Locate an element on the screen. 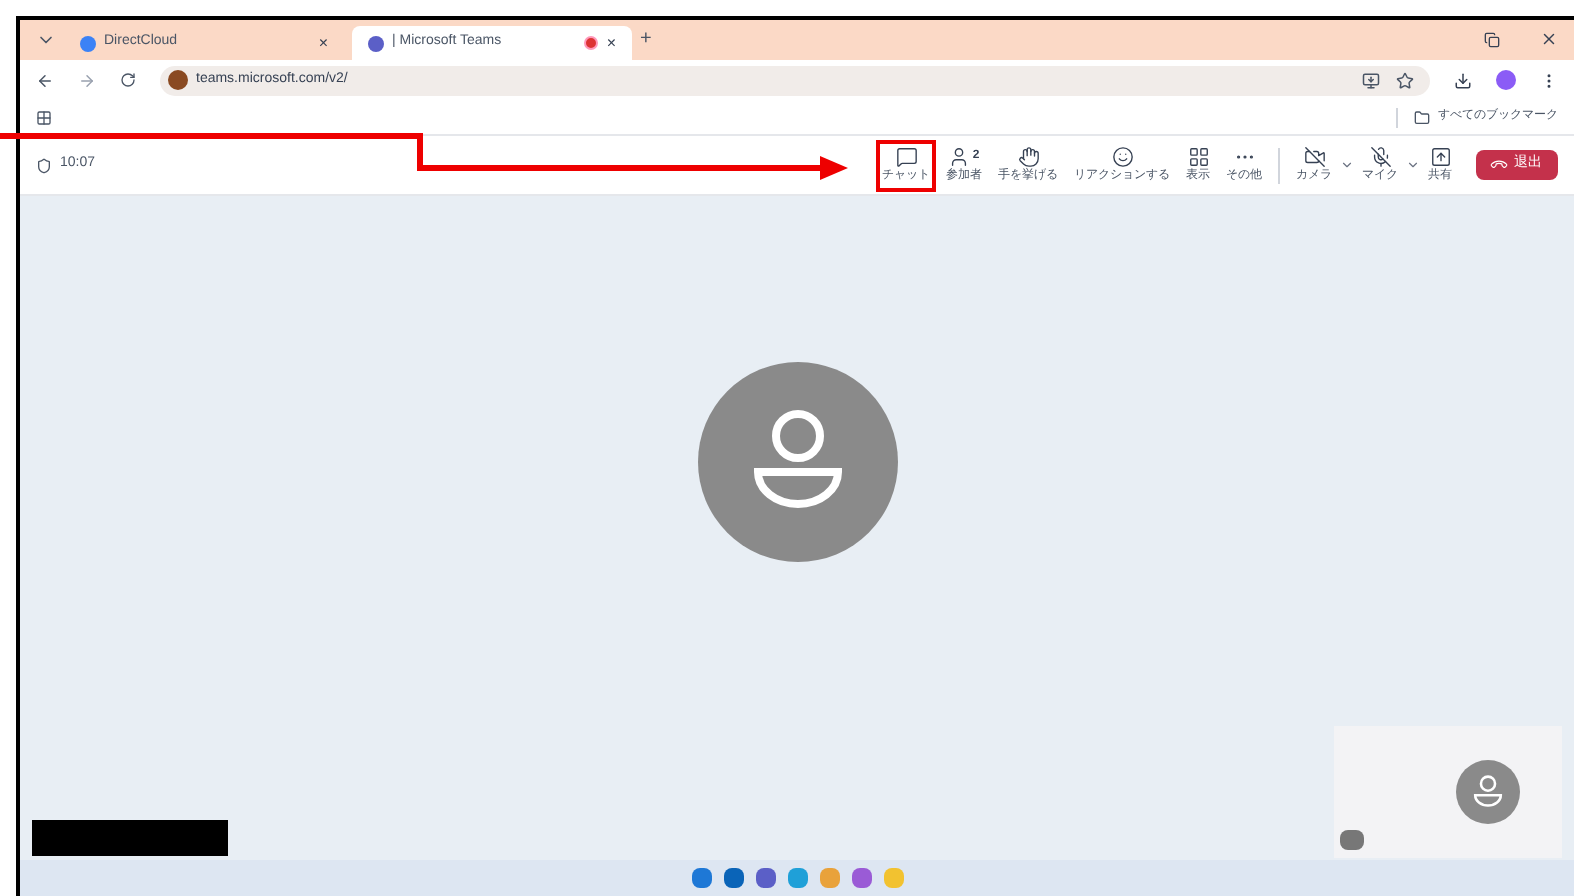 The width and height of the screenshot is (1574, 896). share-icon is located at coordinates (1440, 156).